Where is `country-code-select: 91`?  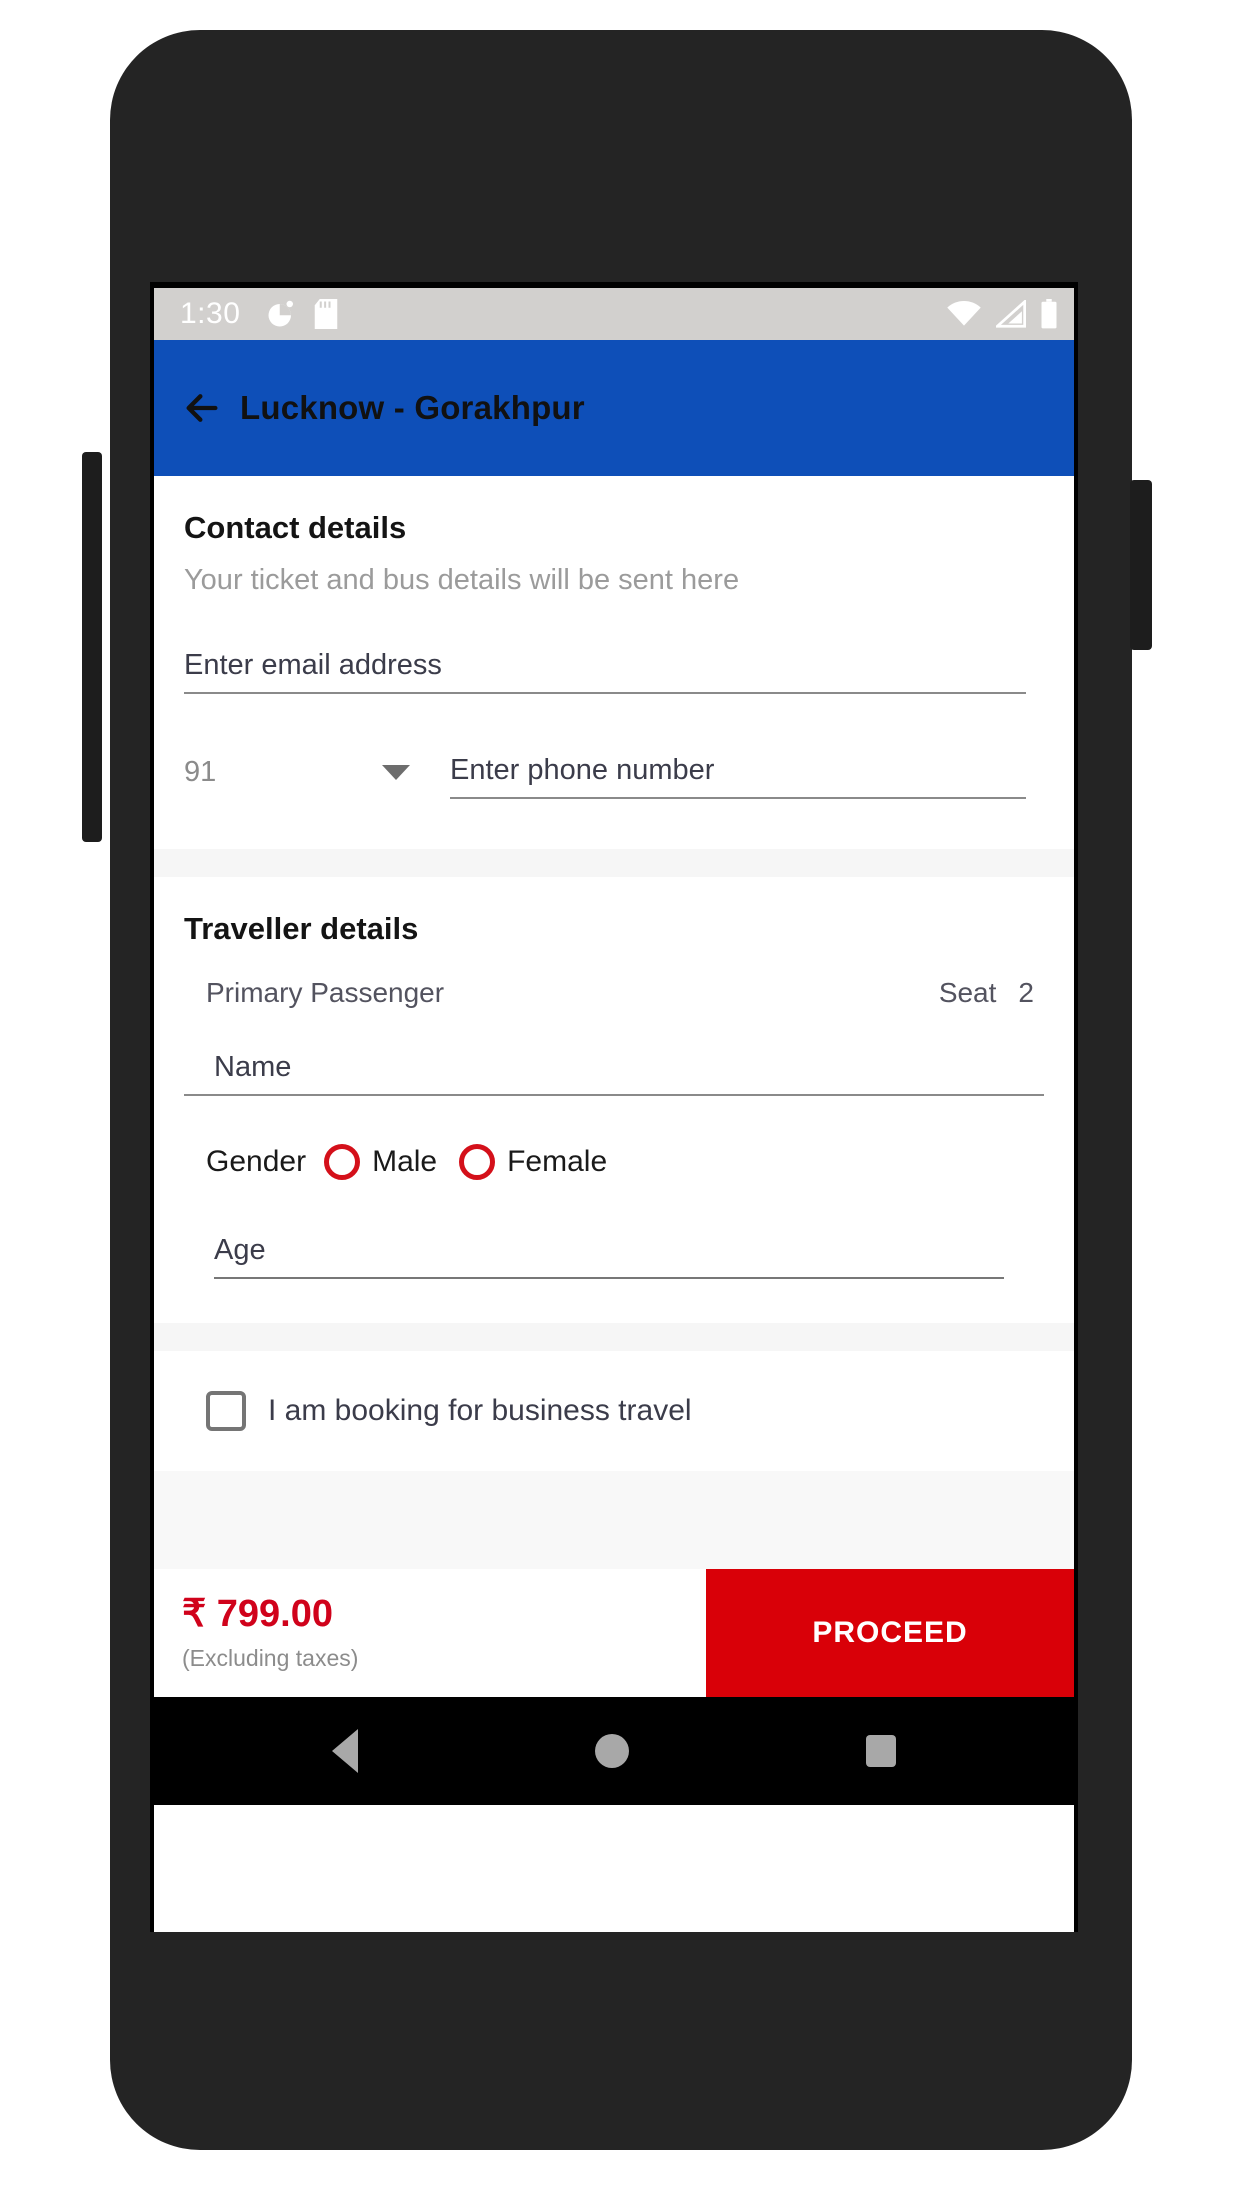
country-code-select: 91 is located at coordinates (309, 777).